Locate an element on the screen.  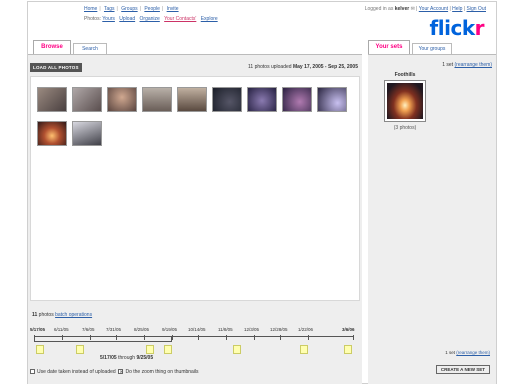
set-count: 1 set (rearrange them) is located at coordinates (467, 65).